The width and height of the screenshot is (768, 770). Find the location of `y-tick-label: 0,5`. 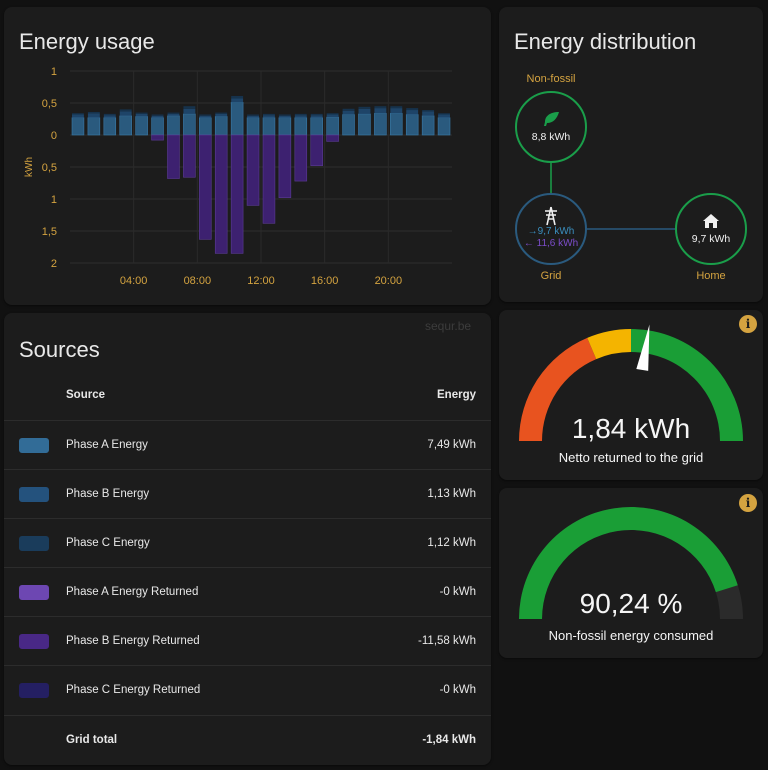

y-tick-label: 0,5 is located at coordinates (49, 168).